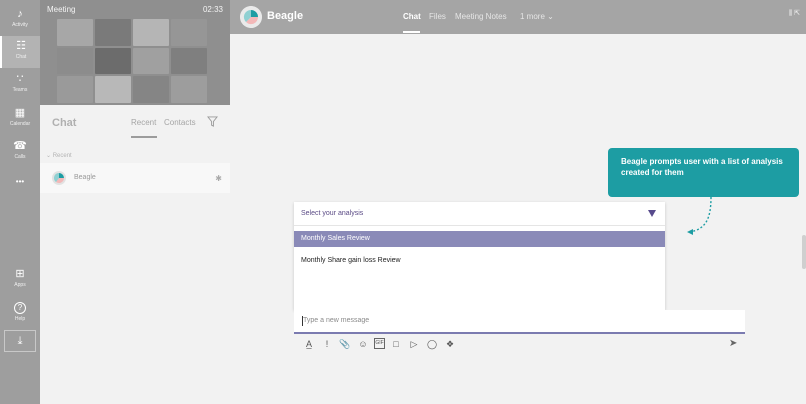  What do you see at coordinates (327, 344) in the screenshot?
I see `important-icon: !` at bounding box center [327, 344].